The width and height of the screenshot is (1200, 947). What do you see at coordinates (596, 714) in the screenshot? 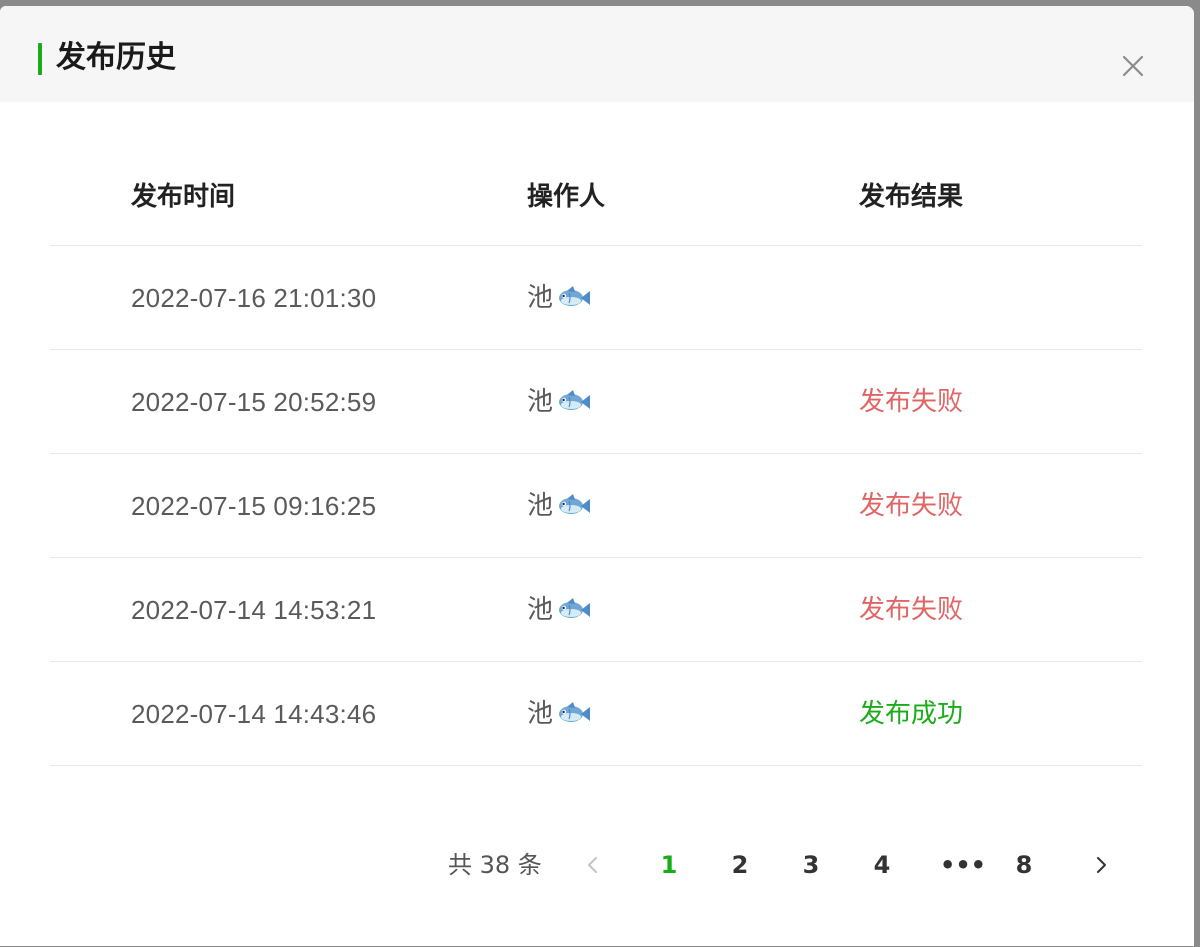
I see `table-row: 2022-07-14 14:43:46 池 发布成功` at bounding box center [596, 714].